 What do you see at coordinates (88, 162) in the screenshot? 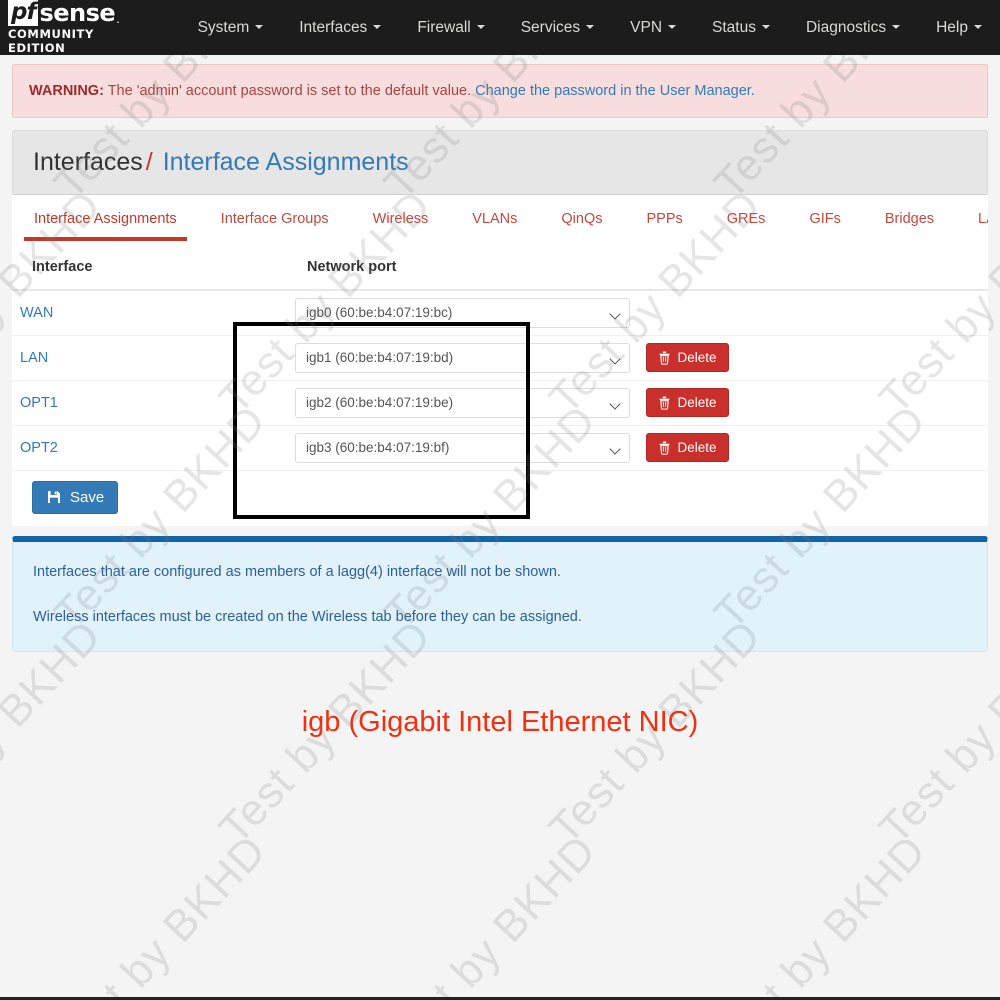
I see `breadcrumb-section: Interfaces` at bounding box center [88, 162].